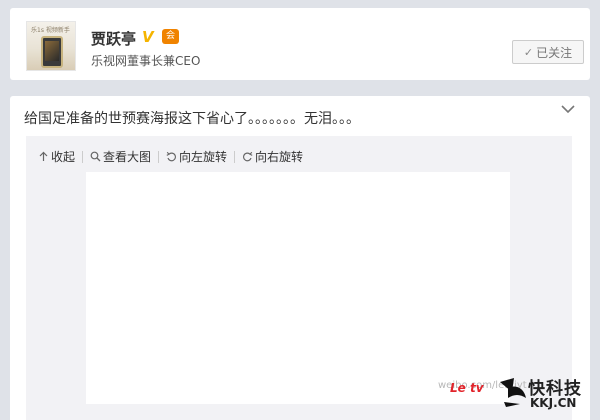 The width and height of the screenshot is (600, 420). I want to click on user-name: 贾跃亭, so click(113, 38).